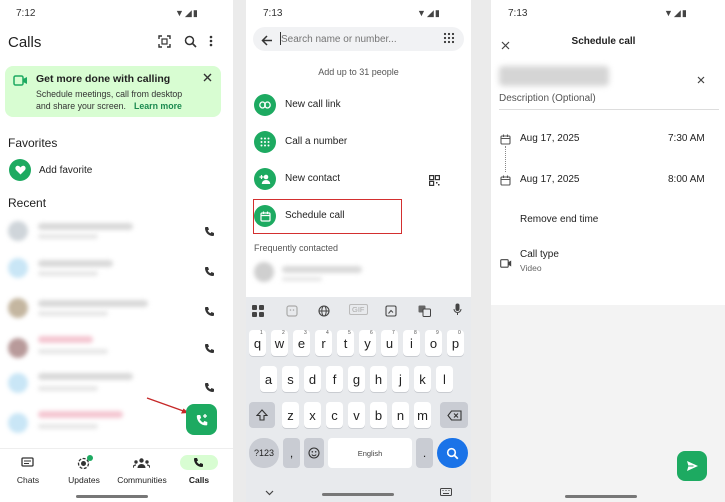  Describe the element at coordinates (424, 453) in the screenshot. I see `period-key: .` at that location.